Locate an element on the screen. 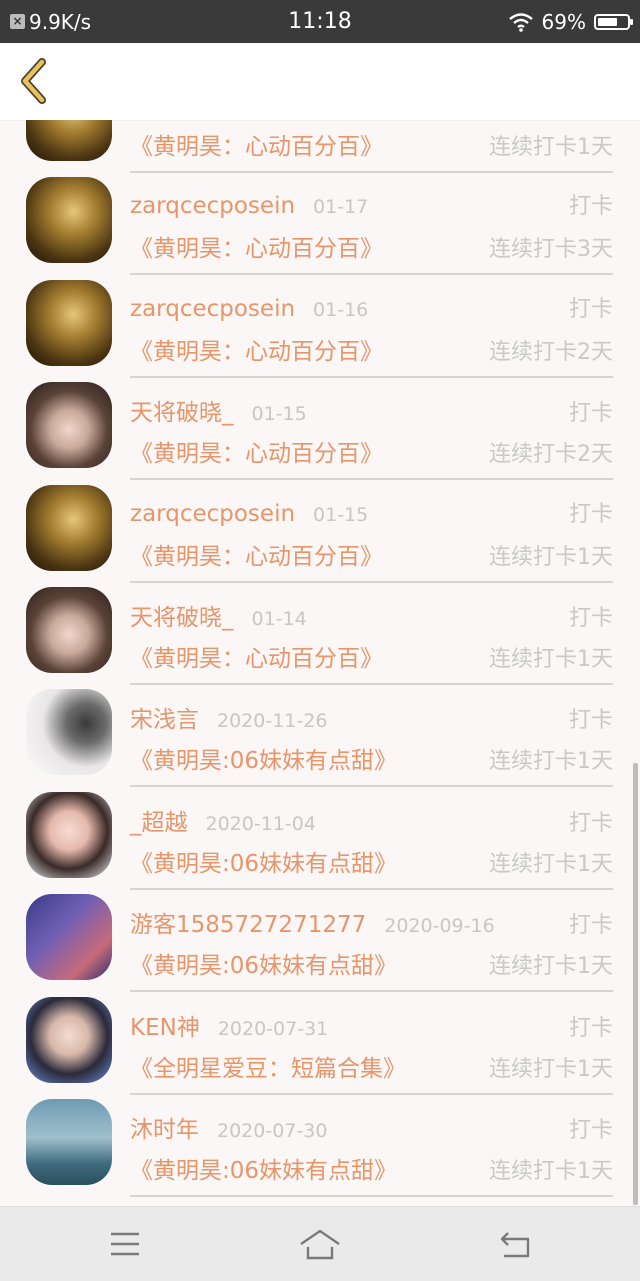 This screenshot has width=640, height=1281. checkin-date: 2020-07-31 is located at coordinates (273, 1028).